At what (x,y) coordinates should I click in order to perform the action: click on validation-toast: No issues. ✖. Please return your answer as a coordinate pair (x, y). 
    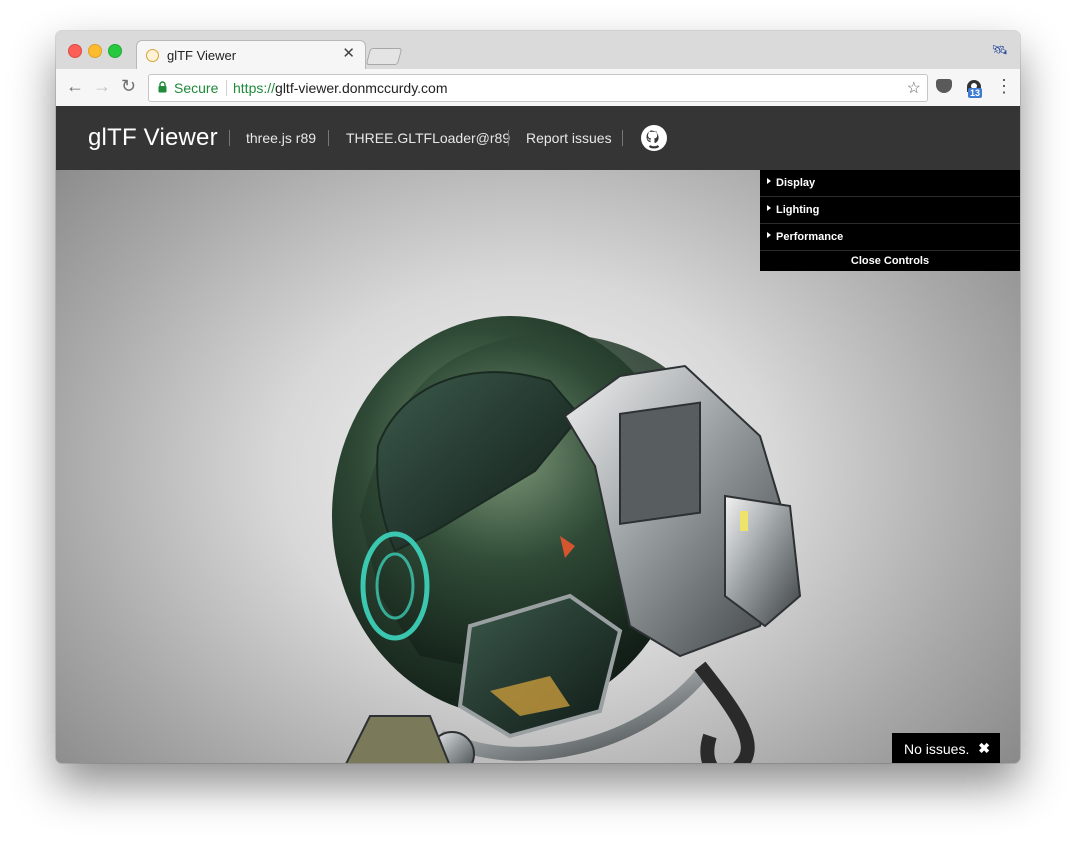
    Looking at the image, I should click on (946, 748).